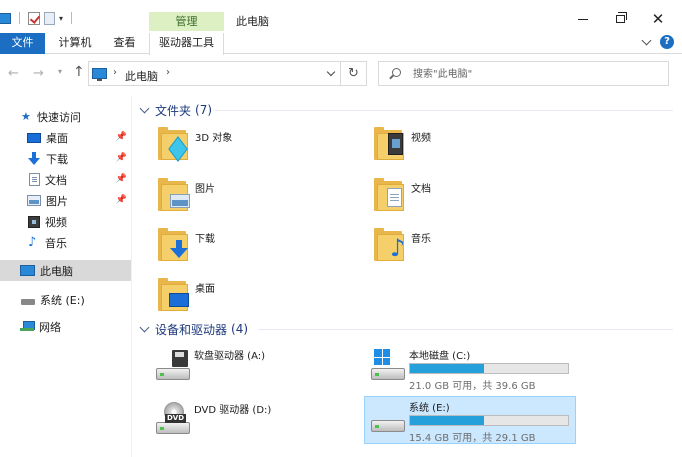 The image size is (682, 457). Describe the element at coordinates (205, 289) in the screenshot. I see `folder-label: 桌面` at that location.